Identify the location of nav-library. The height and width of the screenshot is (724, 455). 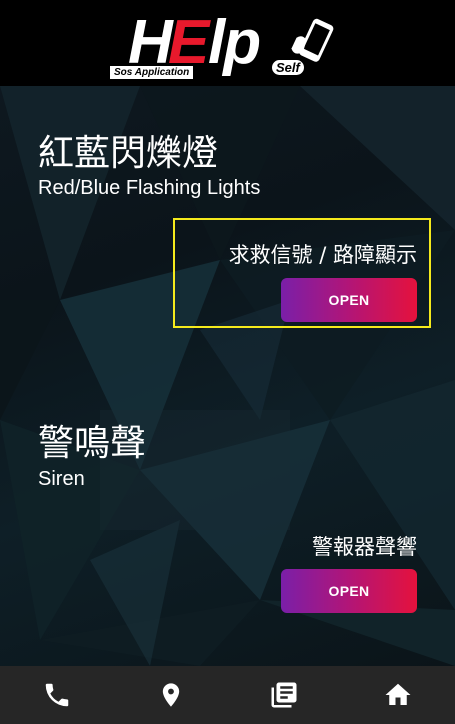
(284, 695).